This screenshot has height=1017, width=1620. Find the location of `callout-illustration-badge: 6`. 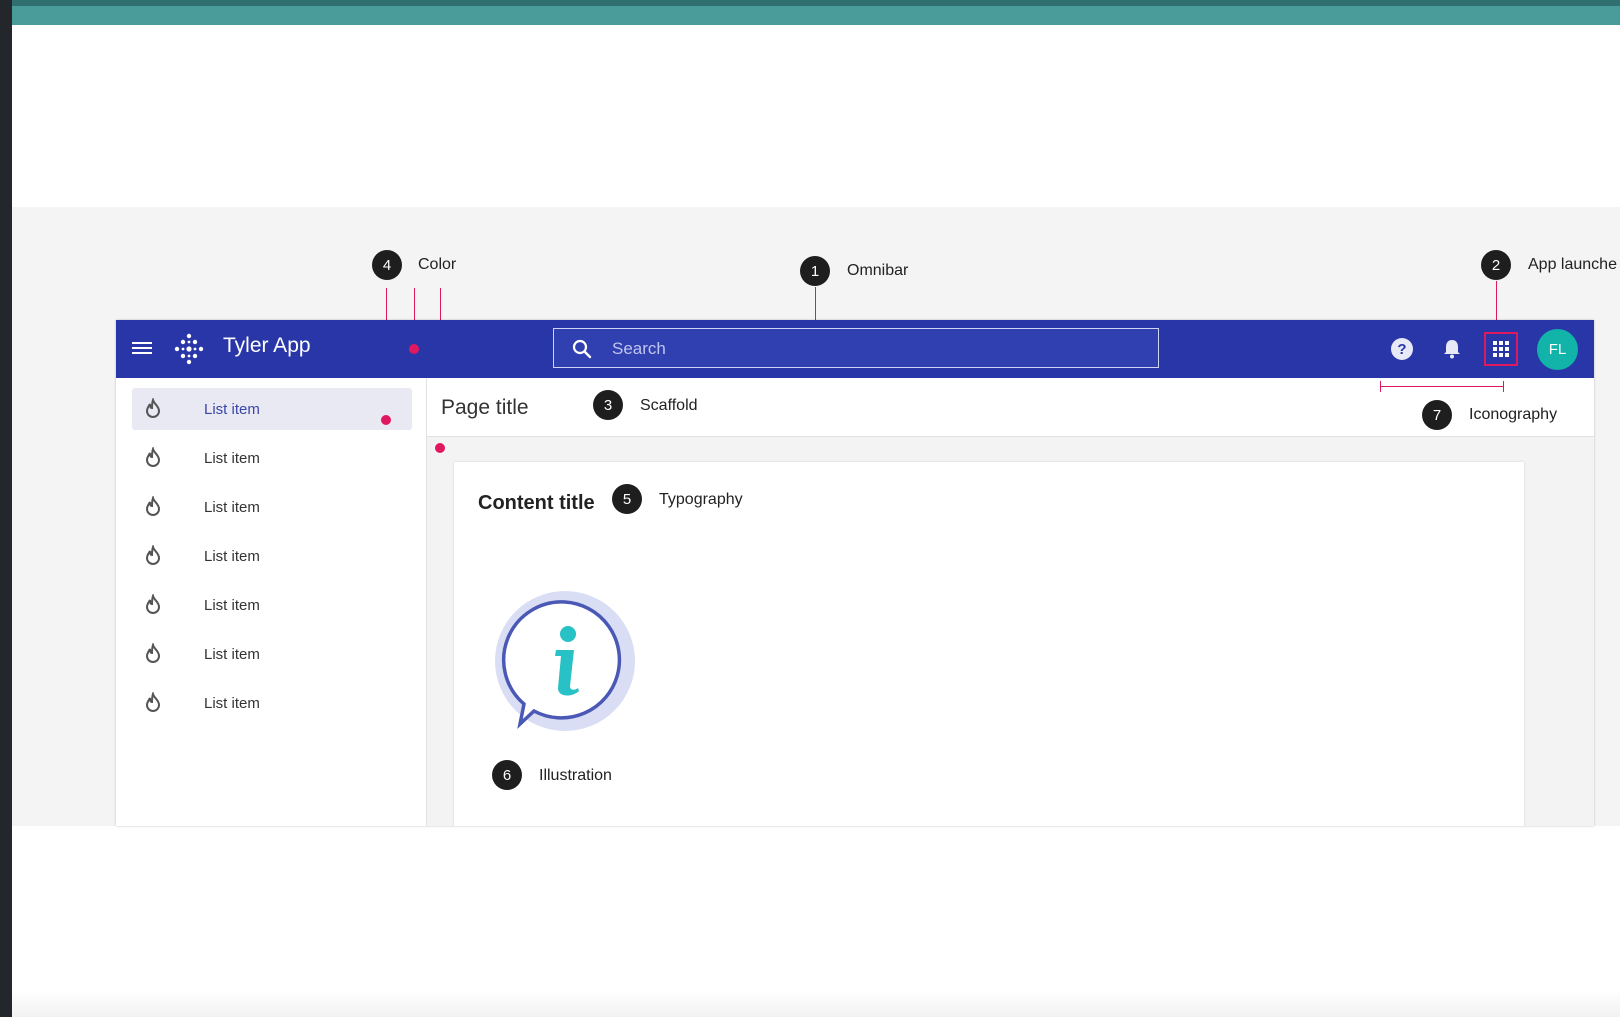

callout-illustration-badge: 6 is located at coordinates (507, 775).